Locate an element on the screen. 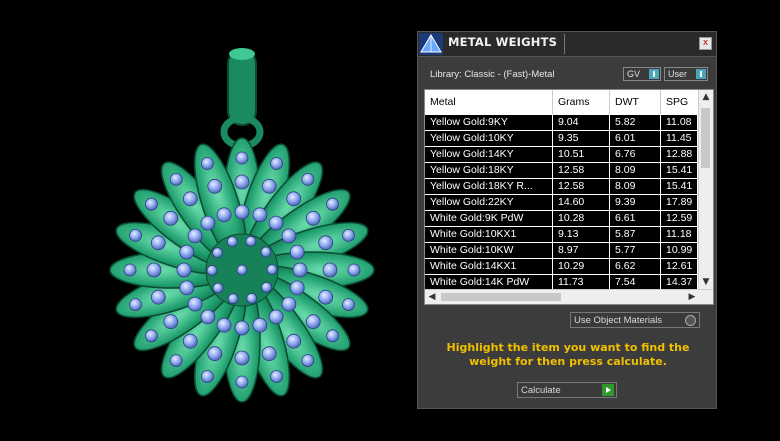 This screenshot has width=780, height=441. spg-cell: 14.37 is located at coordinates (679, 282).